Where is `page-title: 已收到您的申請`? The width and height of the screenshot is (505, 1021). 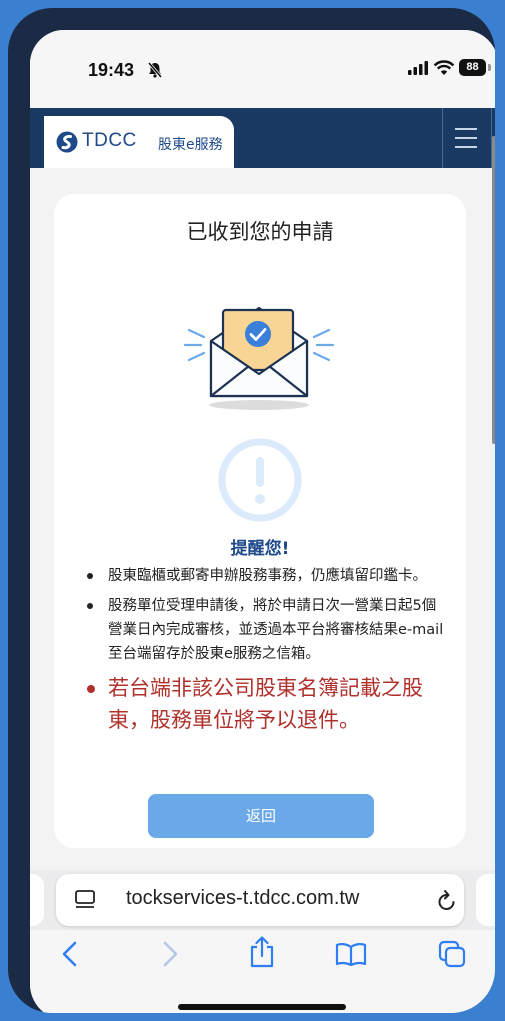 page-title: 已收到您的申請 is located at coordinates (260, 232).